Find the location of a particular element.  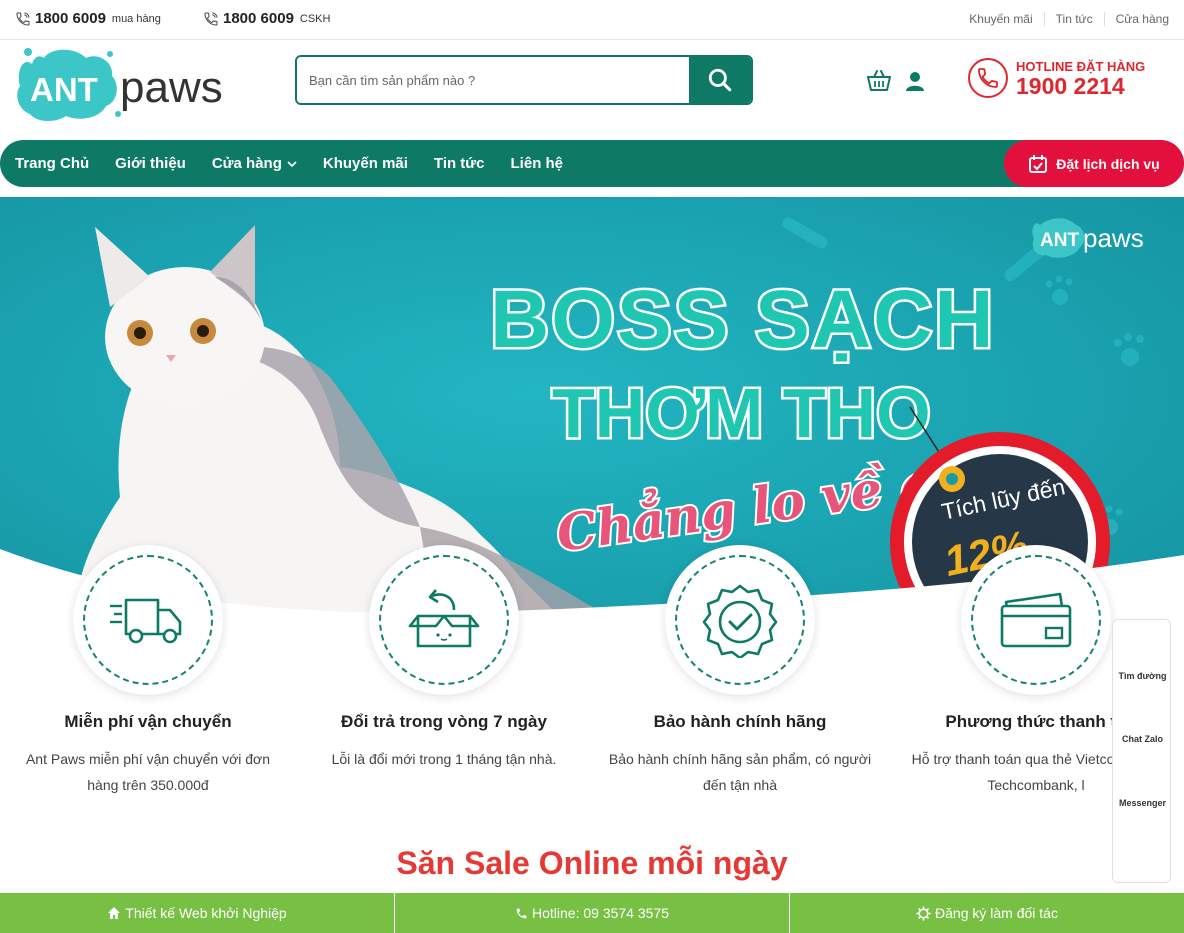

nav-item-stores: Cửa hàng is located at coordinates (254, 163).